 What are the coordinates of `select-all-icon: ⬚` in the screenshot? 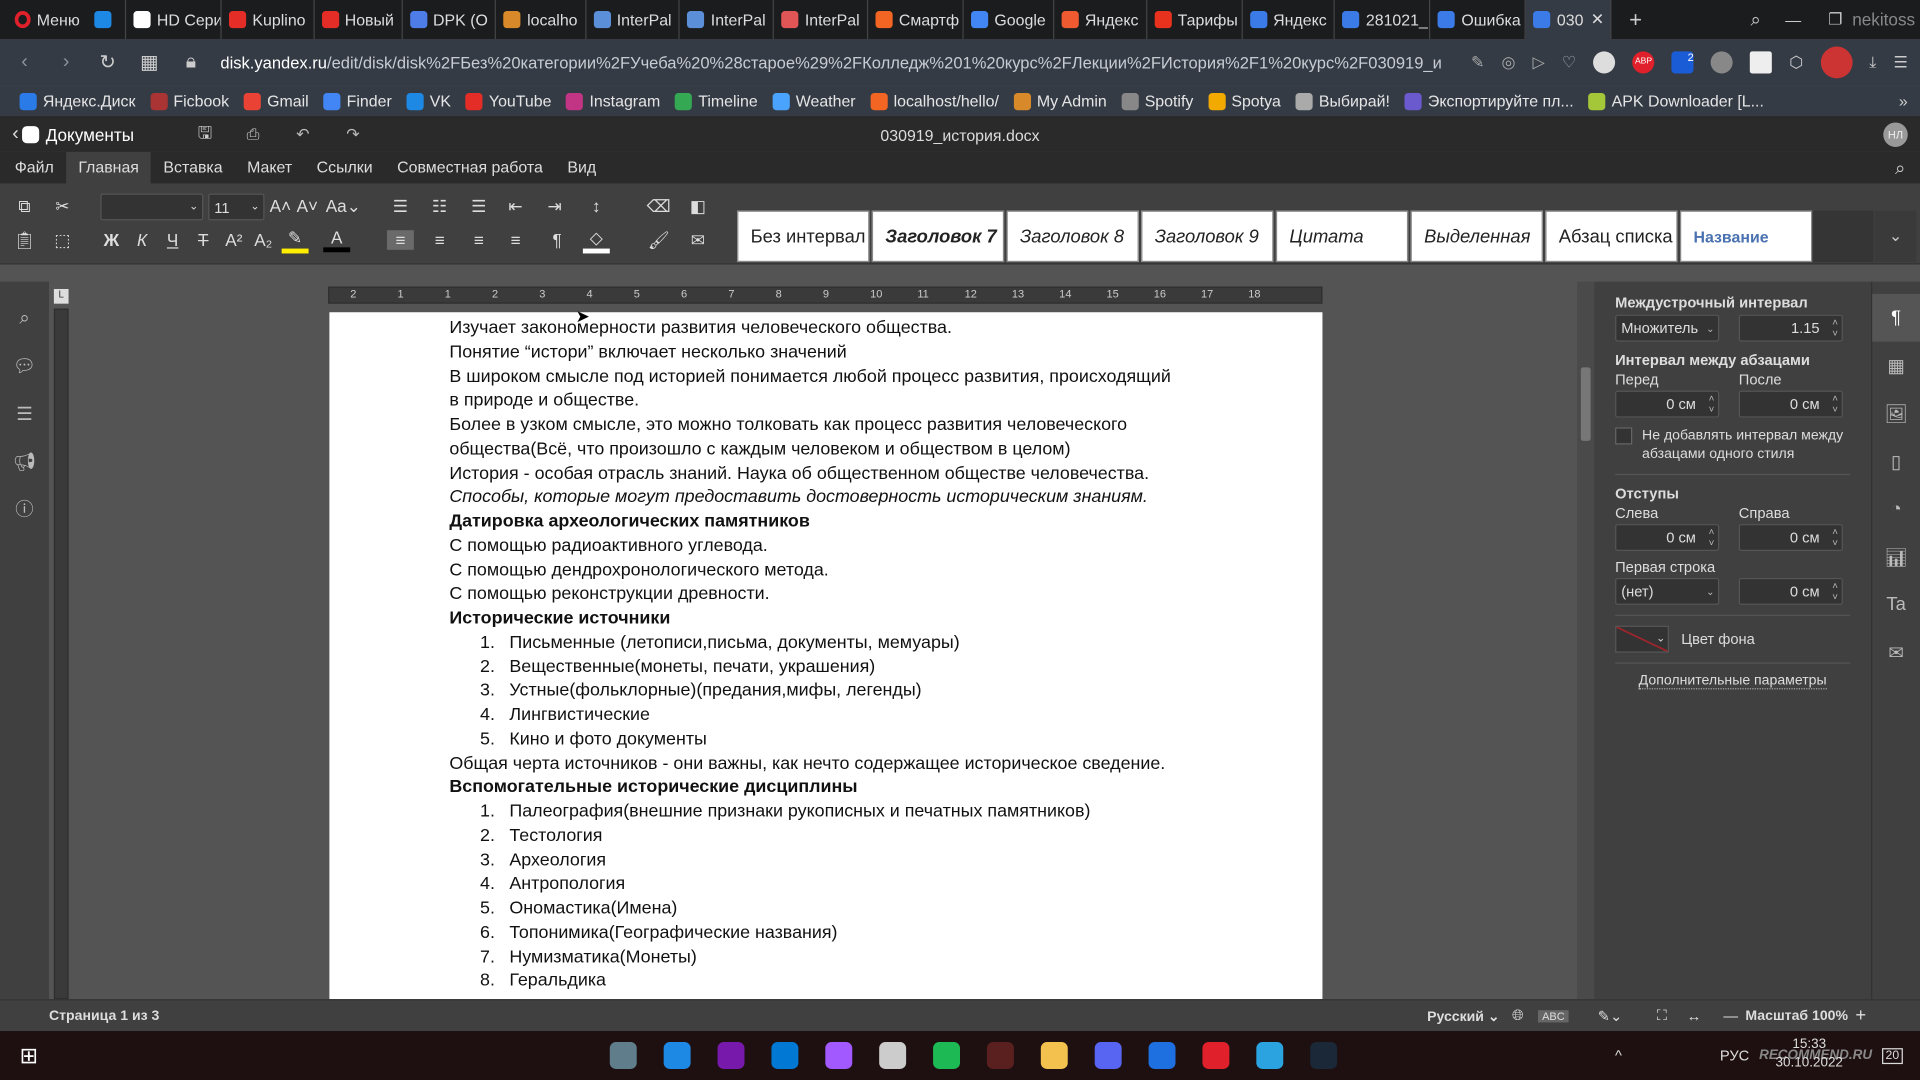 It's located at (62, 240).